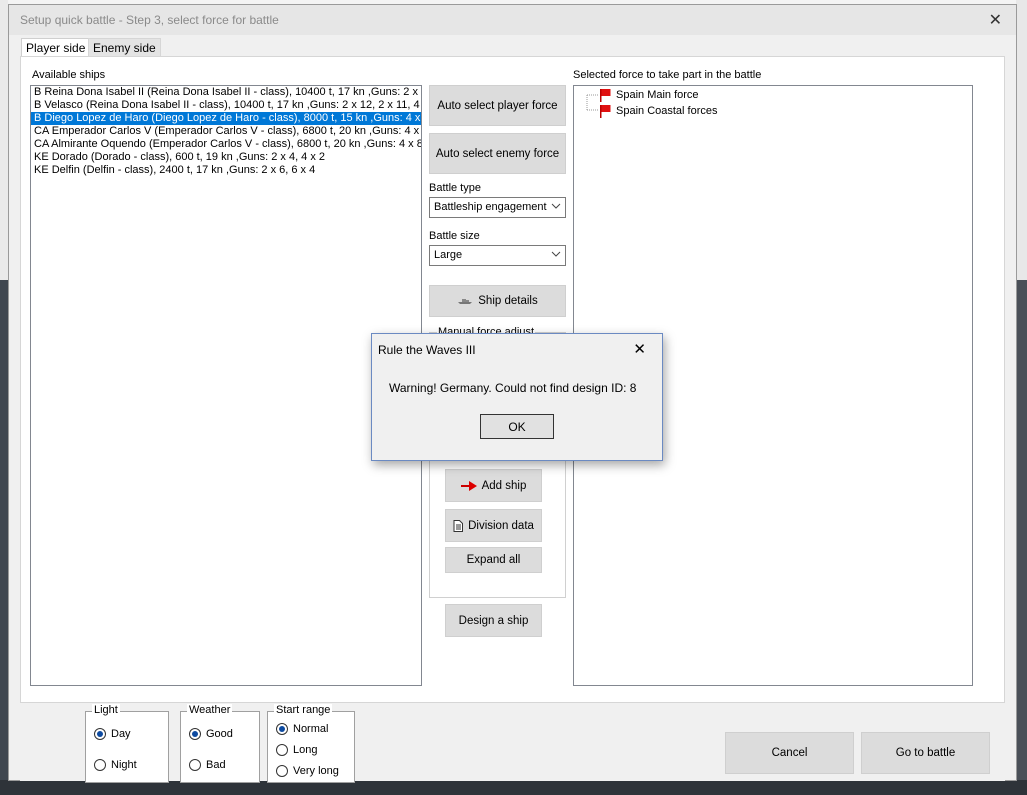 This screenshot has width=1027, height=795. What do you see at coordinates (106, 710) in the screenshot?
I see `light-legend: Light` at bounding box center [106, 710].